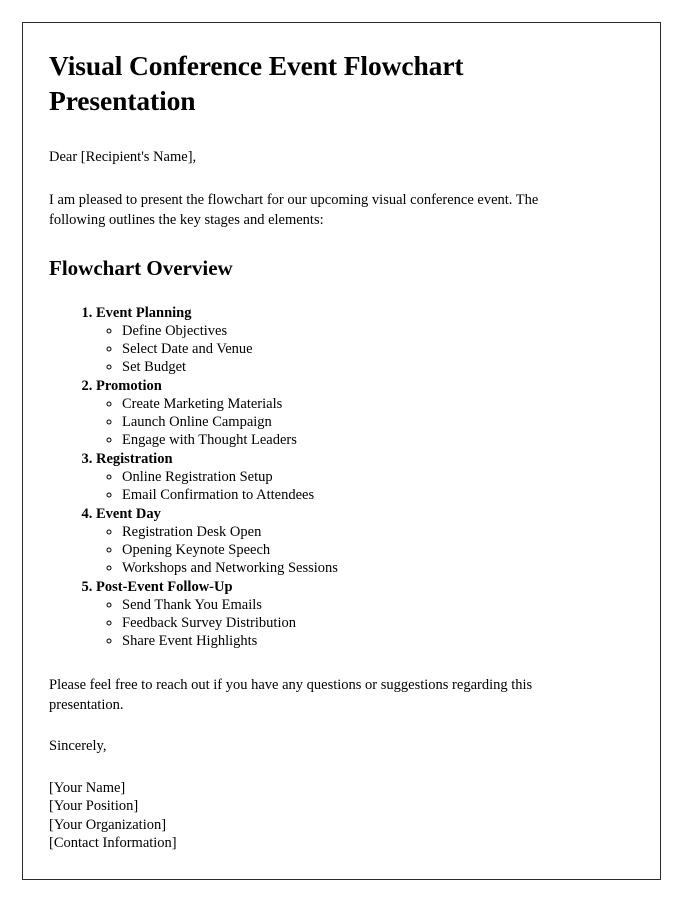 This screenshot has width=700, height=900. Describe the element at coordinates (355, 532) in the screenshot. I see `substep-item: Registration Desk Open` at that location.